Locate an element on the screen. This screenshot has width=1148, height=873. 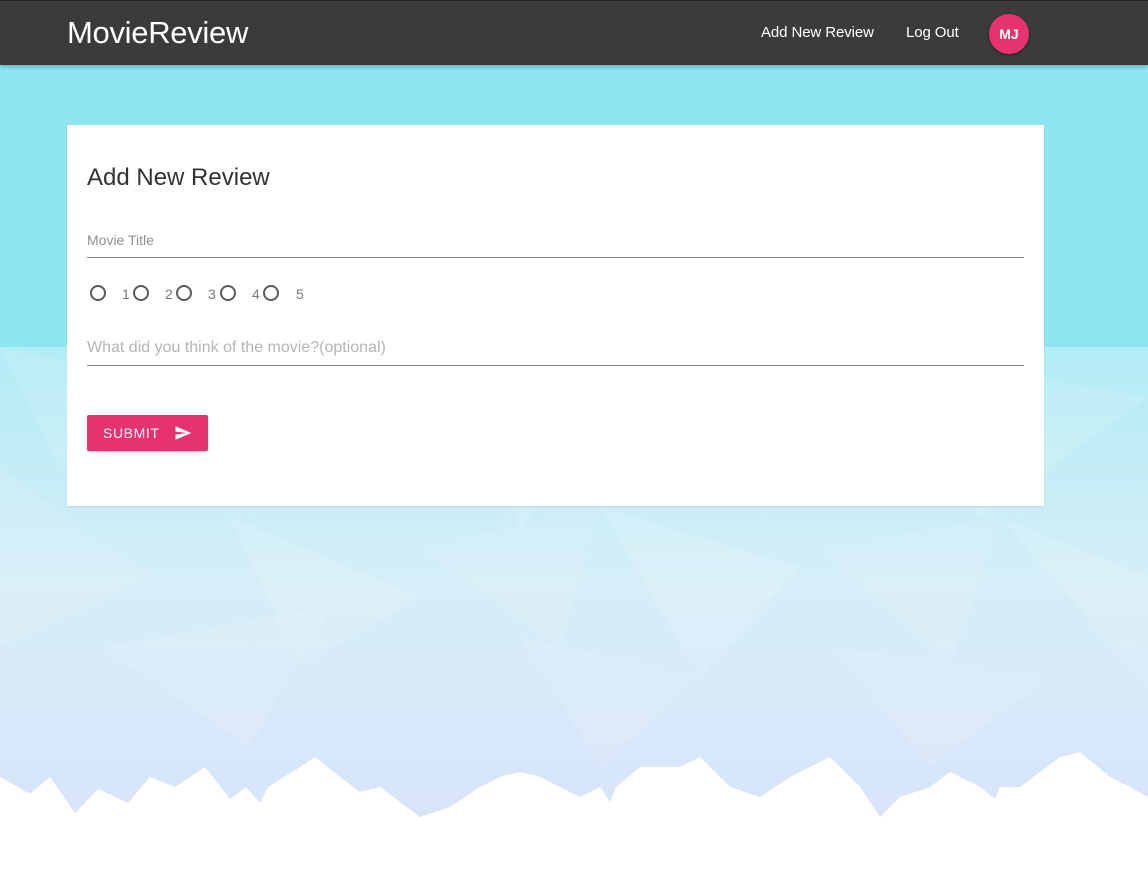
submit-button: SUBMIT is located at coordinates (147, 433).